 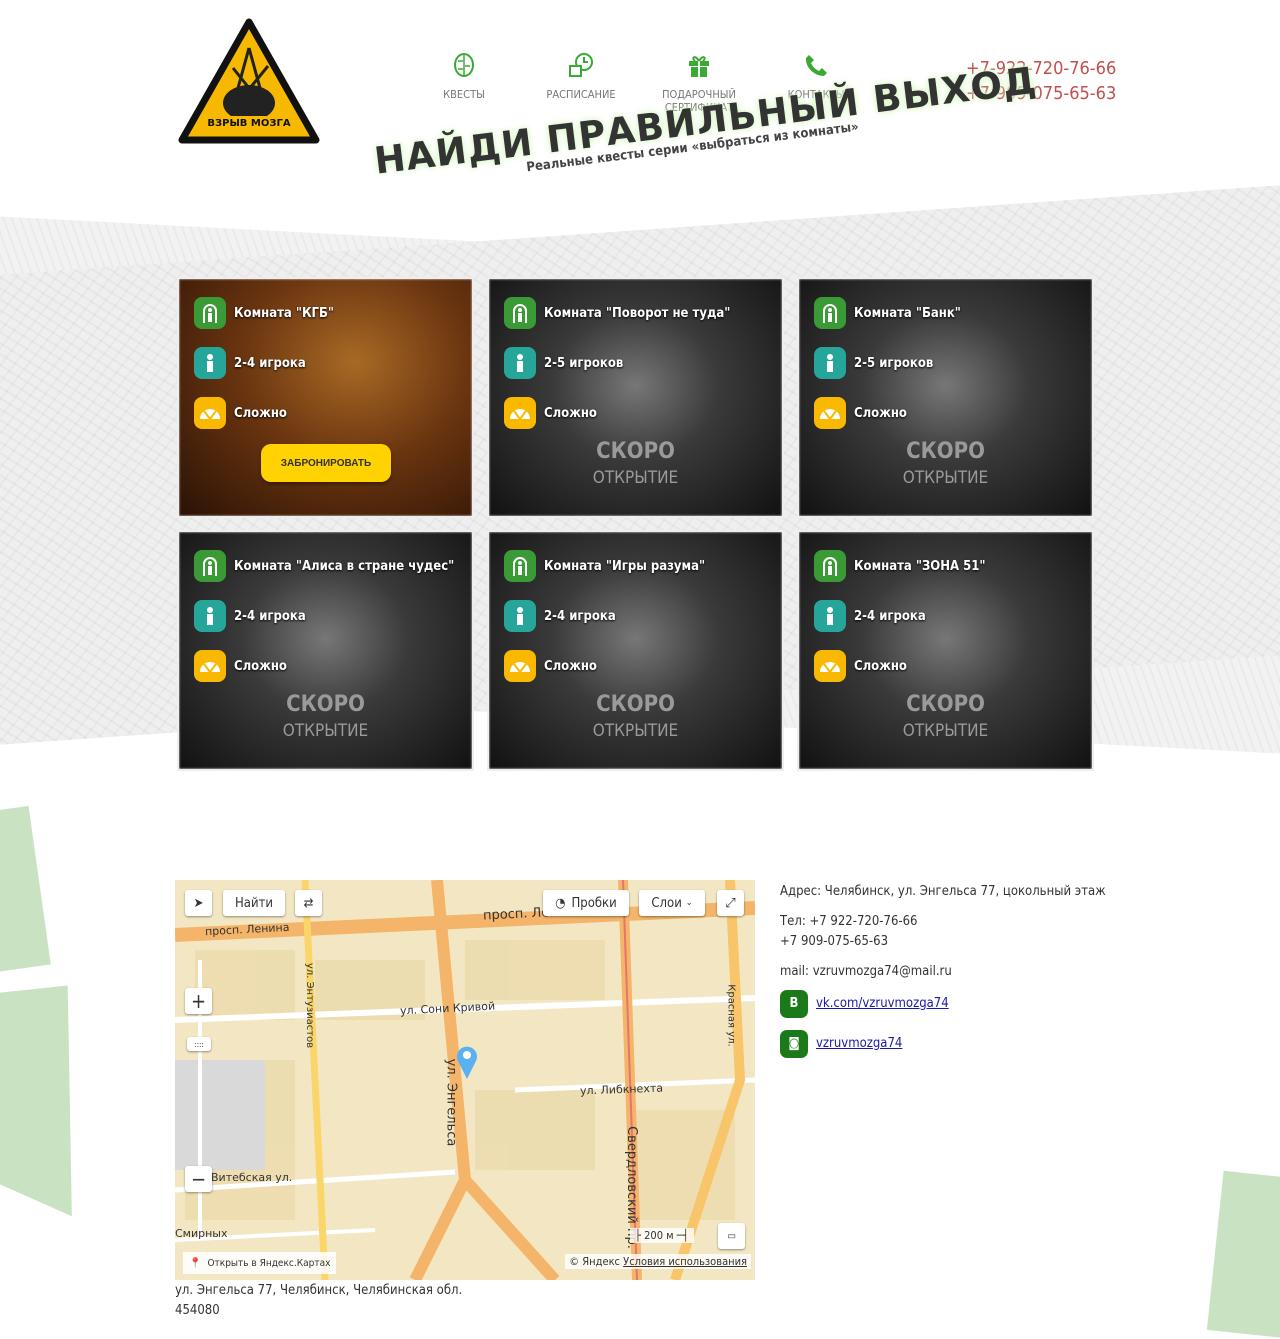 I want to click on traffic-button: ◔ Пробки, so click(x=586, y=903).